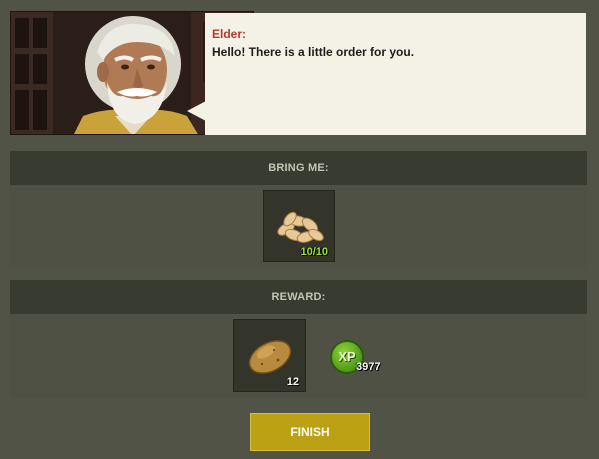 This screenshot has width=599, height=459. What do you see at coordinates (314, 252) in the screenshot?
I see `request-item-count: 10/10` at bounding box center [314, 252].